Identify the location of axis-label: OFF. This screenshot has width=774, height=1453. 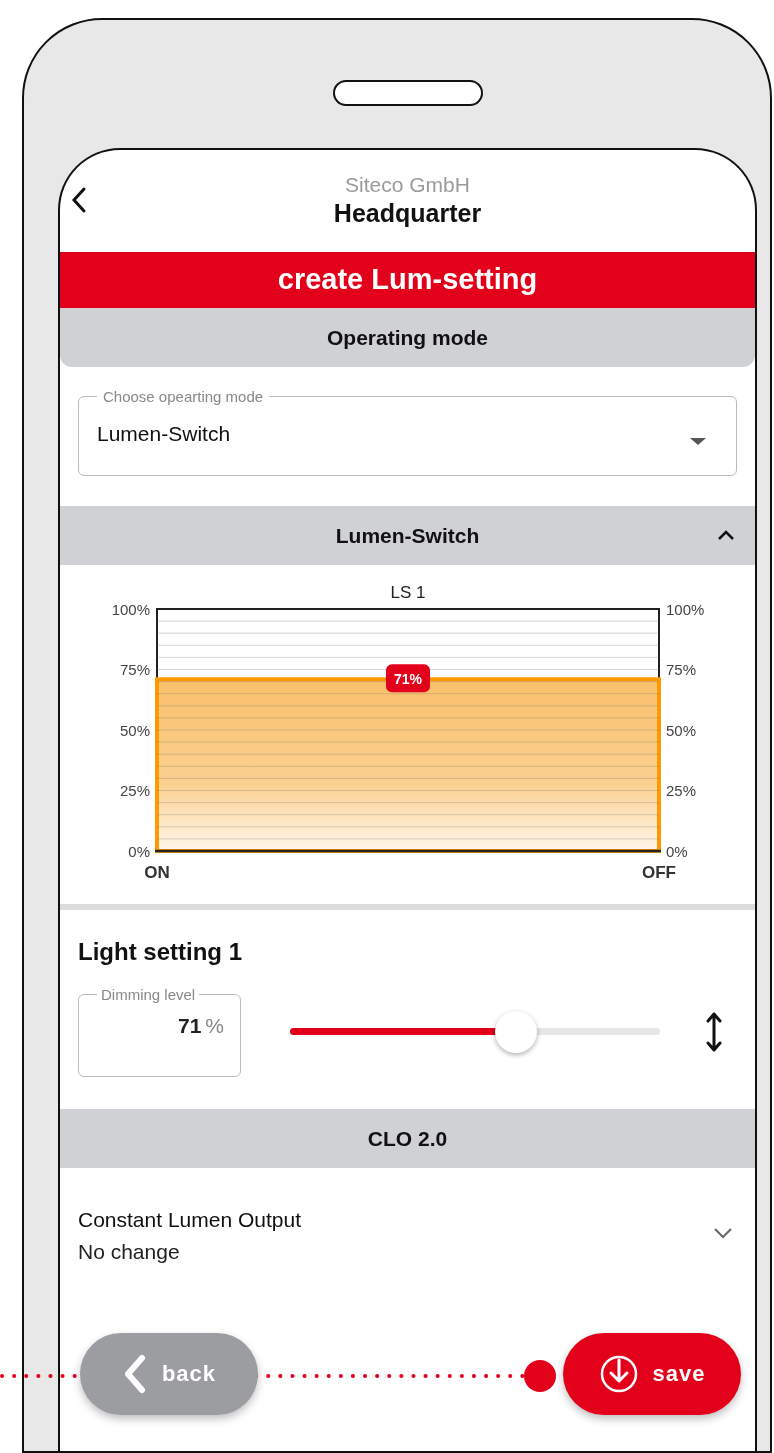
(659, 872).